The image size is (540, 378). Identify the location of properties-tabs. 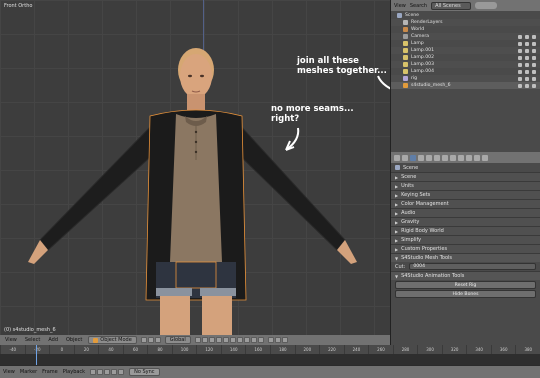
(465, 157).